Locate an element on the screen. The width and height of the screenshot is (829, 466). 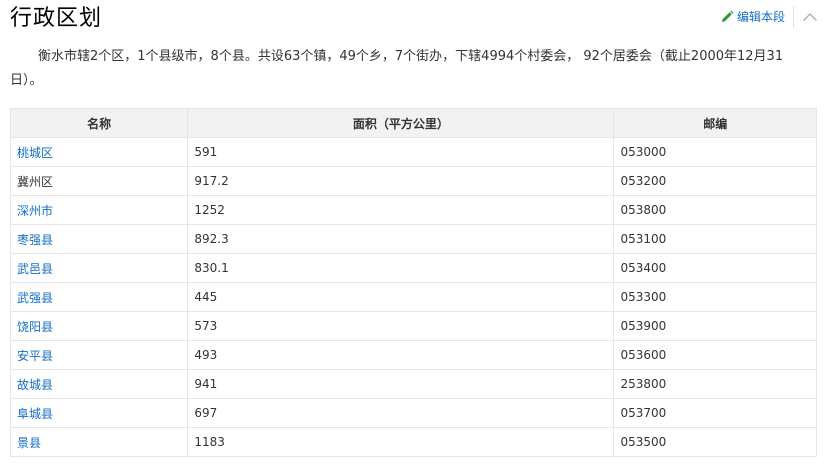
chevron-up-icon is located at coordinates (810, 17).